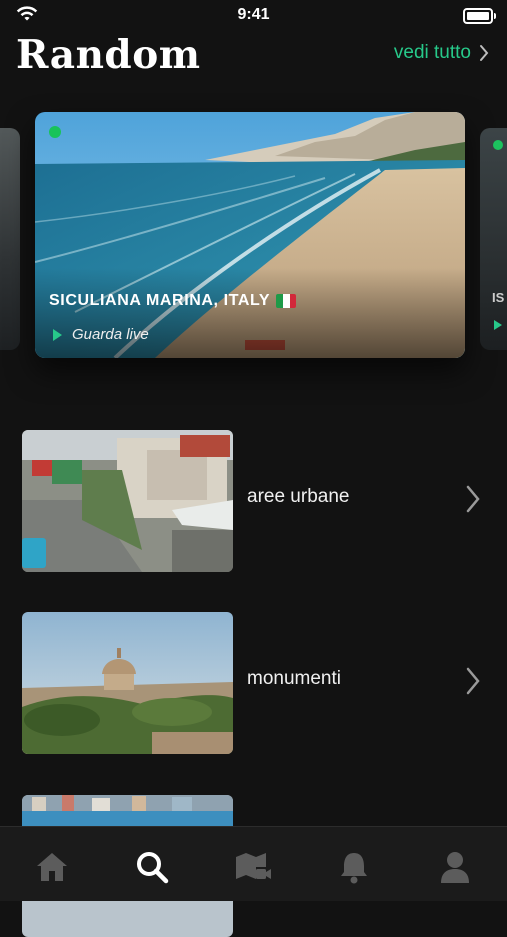 Image resolution: width=507 pixels, height=937 pixels. I want to click on page-title: Random, so click(108, 55).